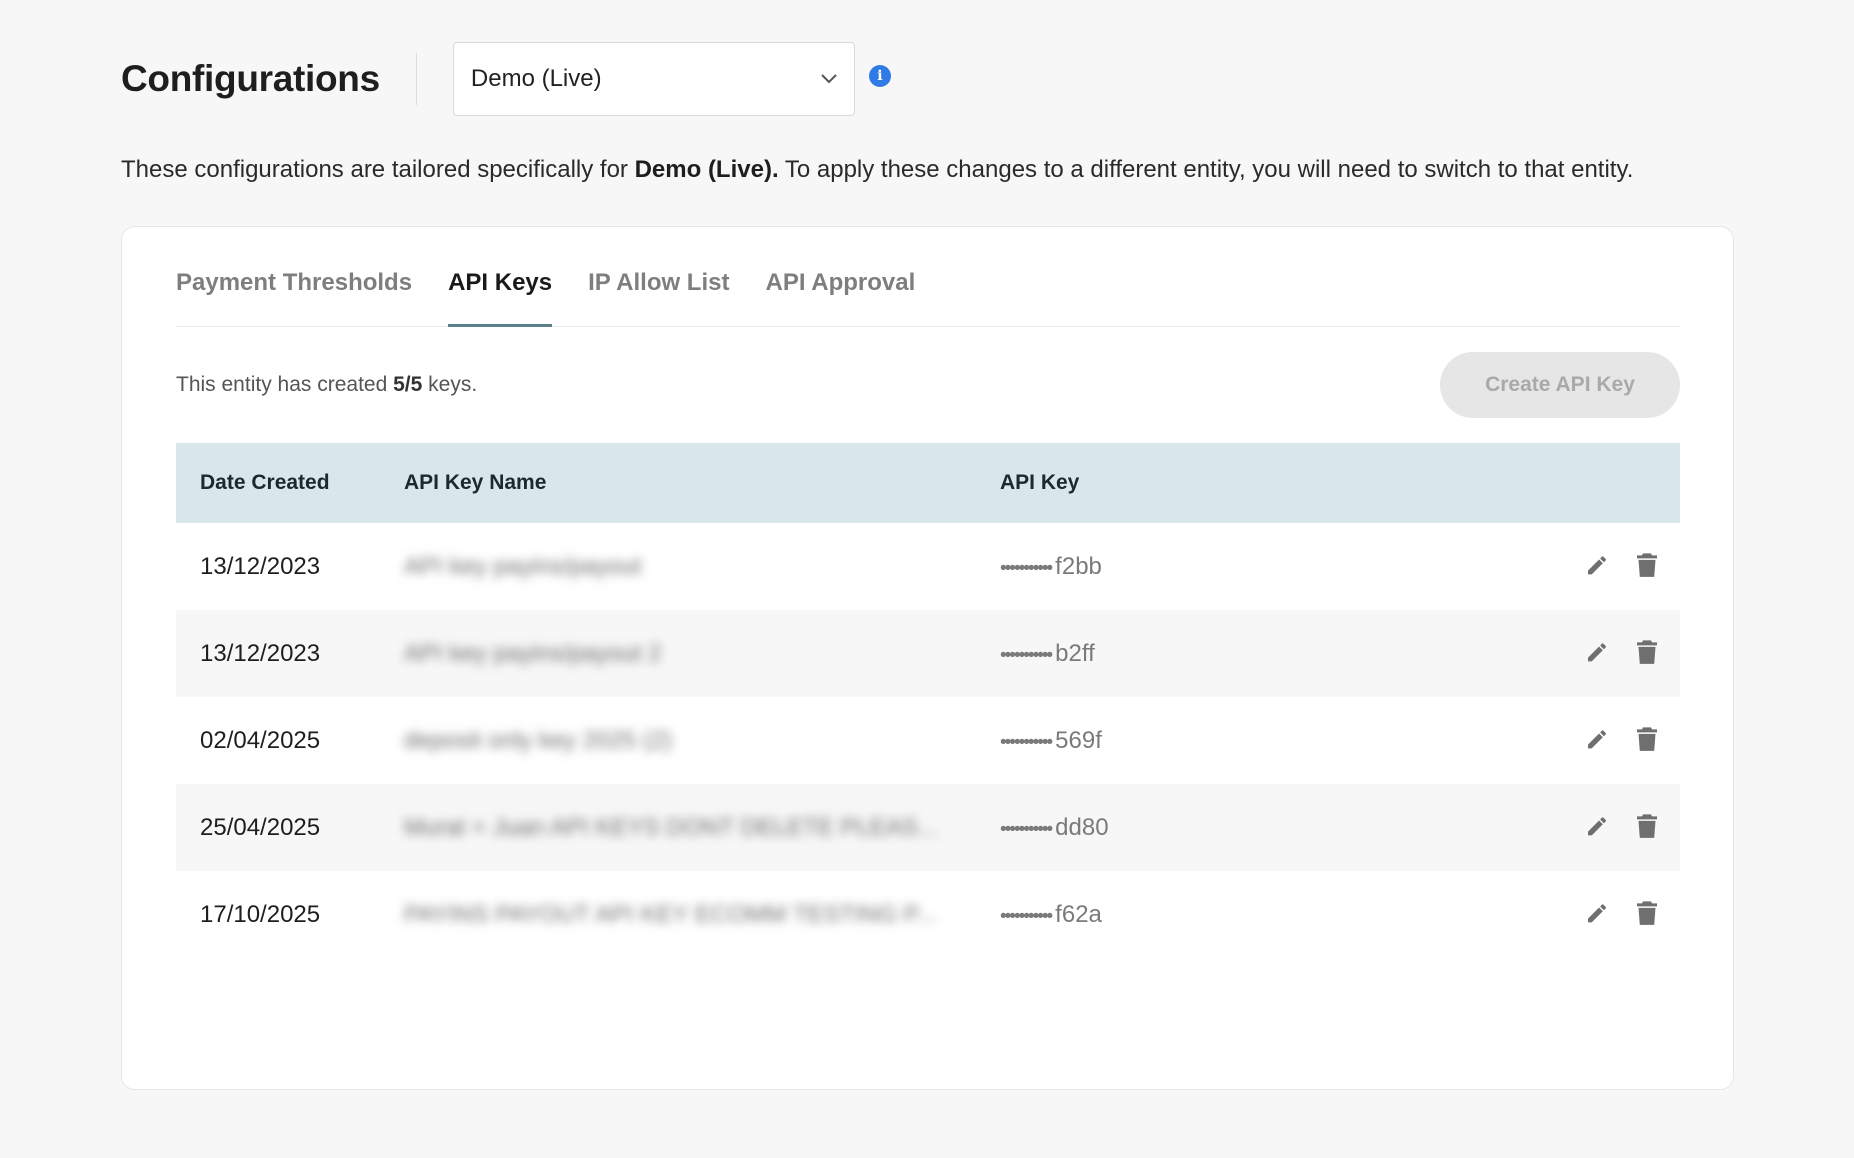 The height and width of the screenshot is (1158, 1854). What do you see at coordinates (285, 384) in the screenshot?
I see `key-count-prefix: This entity has created` at bounding box center [285, 384].